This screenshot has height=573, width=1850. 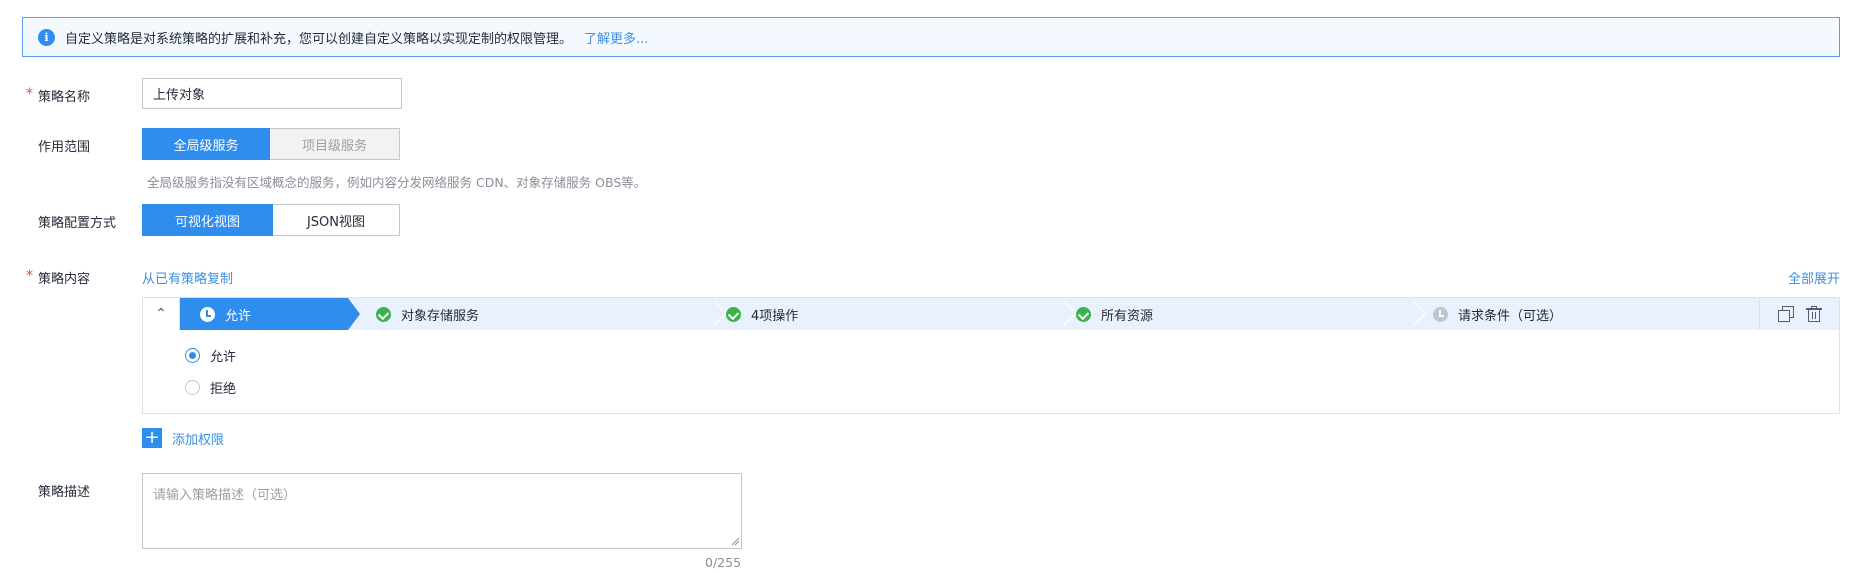 I want to click on statement-tools, so click(x=1799, y=314).